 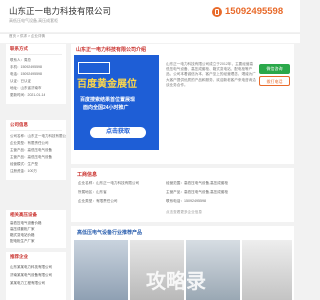 I want to click on recommend-title: 推荐企业, so click(x=19, y=256).